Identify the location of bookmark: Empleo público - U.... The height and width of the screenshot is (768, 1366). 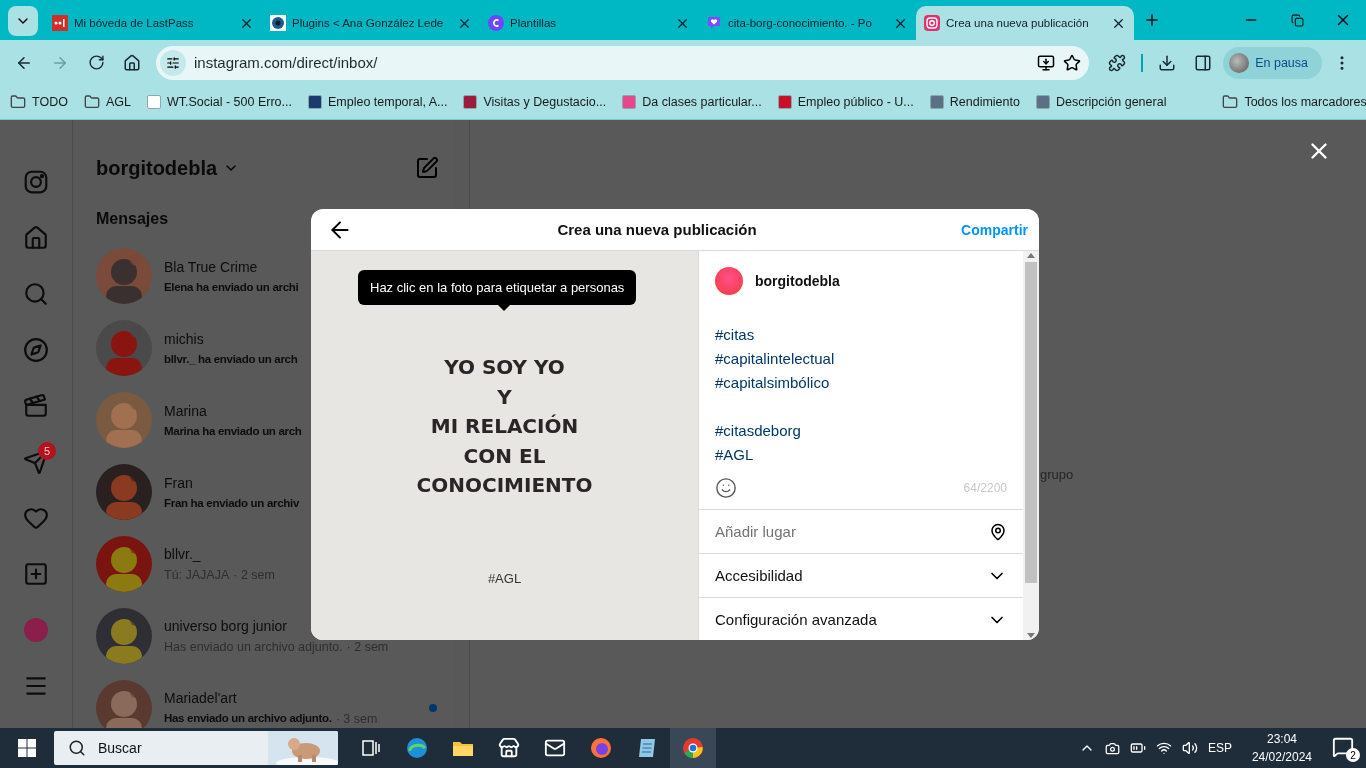
(845, 102).